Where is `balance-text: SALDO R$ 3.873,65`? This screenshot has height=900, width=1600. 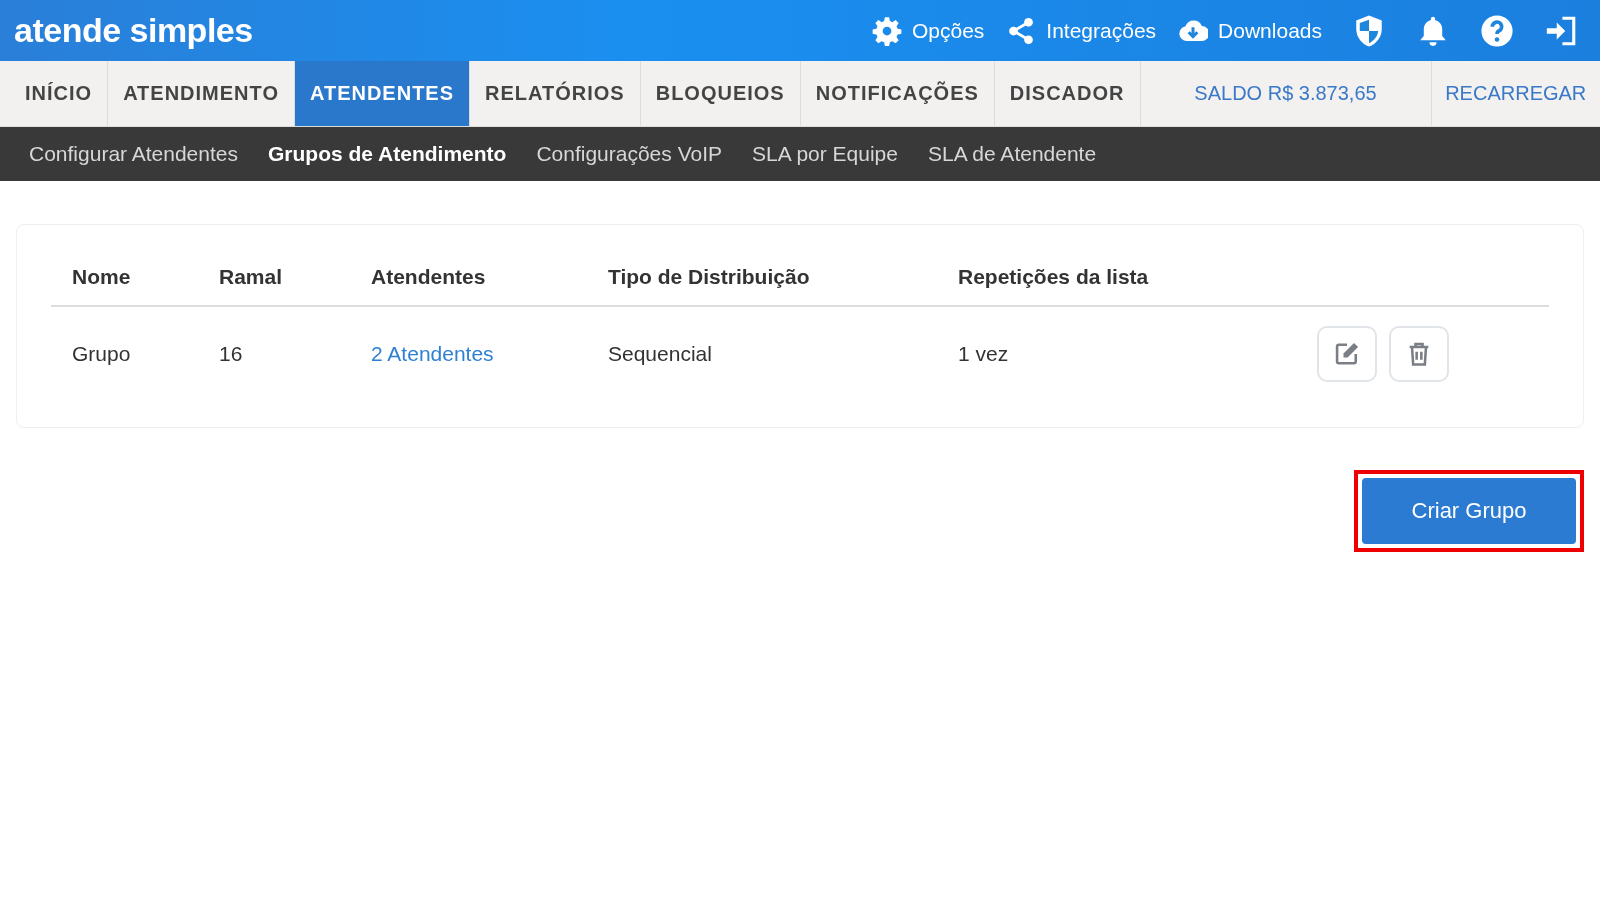
balance-text: SALDO R$ 3.873,65 is located at coordinates (1286, 93).